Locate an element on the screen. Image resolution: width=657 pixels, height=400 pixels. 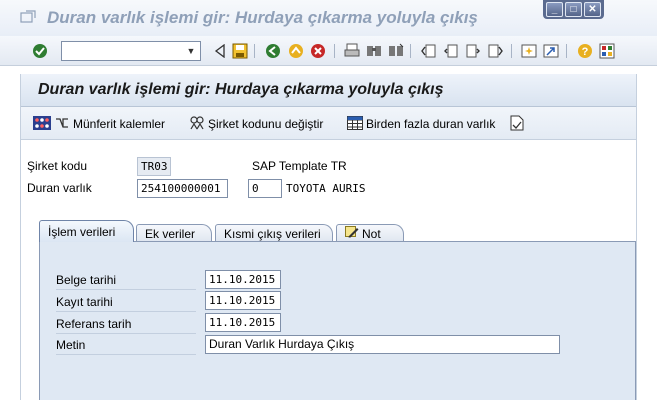
shortcut-icon is located at coordinates (551, 51).